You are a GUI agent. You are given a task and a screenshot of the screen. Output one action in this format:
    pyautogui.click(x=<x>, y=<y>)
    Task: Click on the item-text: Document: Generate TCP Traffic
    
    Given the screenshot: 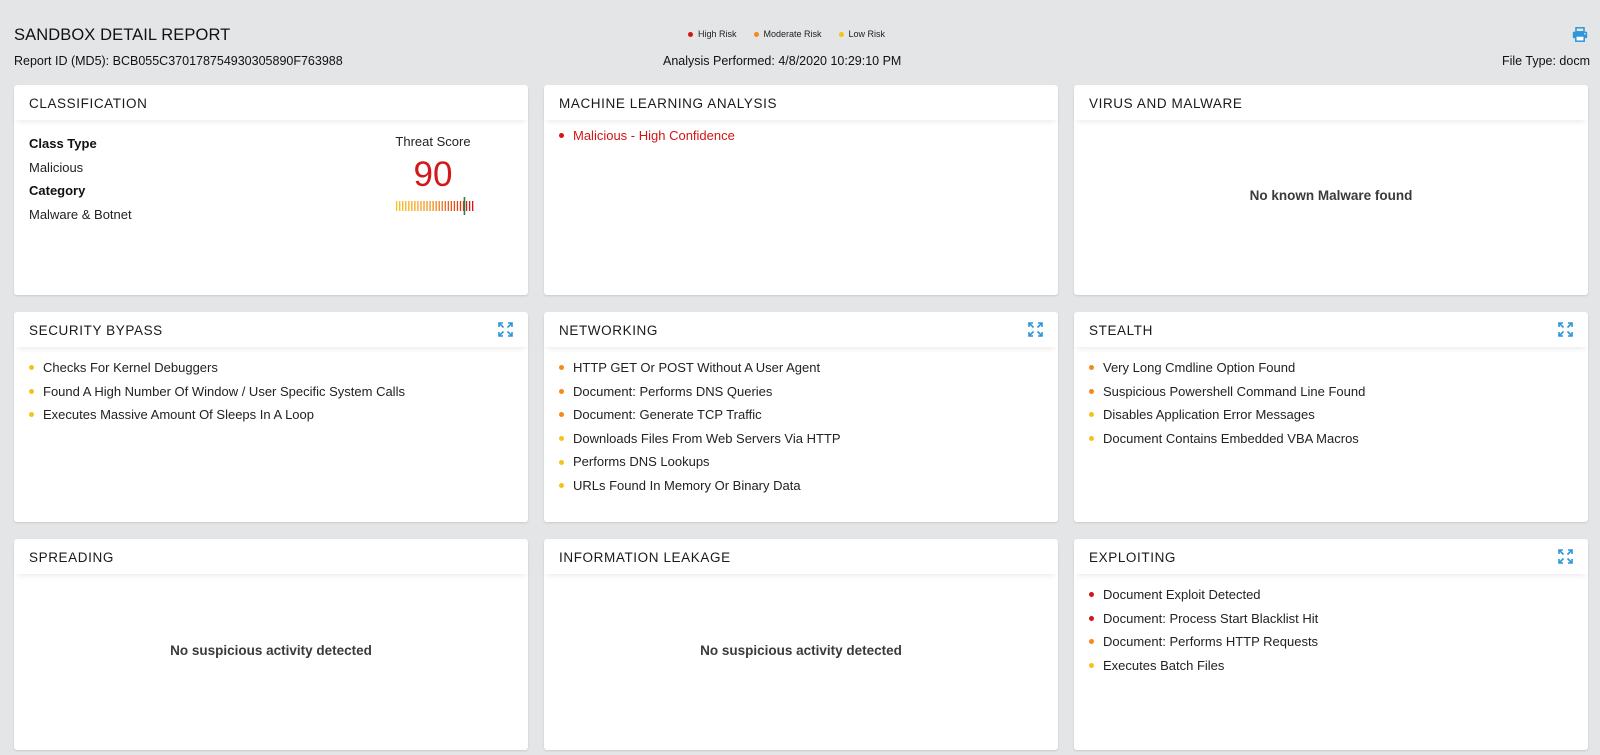 What is the action you would take?
    pyautogui.click(x=667, y=415)
    